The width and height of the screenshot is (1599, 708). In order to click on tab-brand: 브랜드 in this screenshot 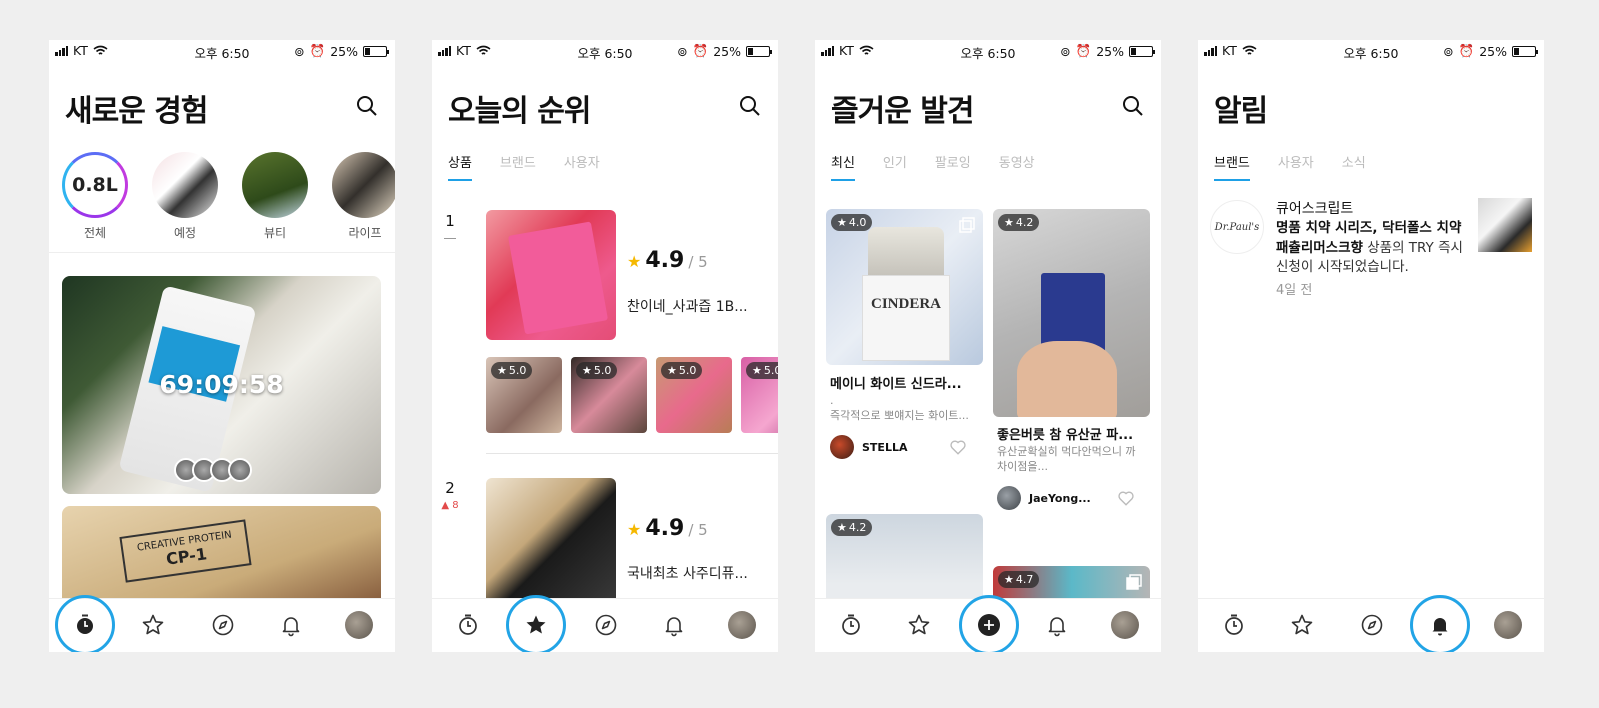, I will do `click(1232, 166)`.